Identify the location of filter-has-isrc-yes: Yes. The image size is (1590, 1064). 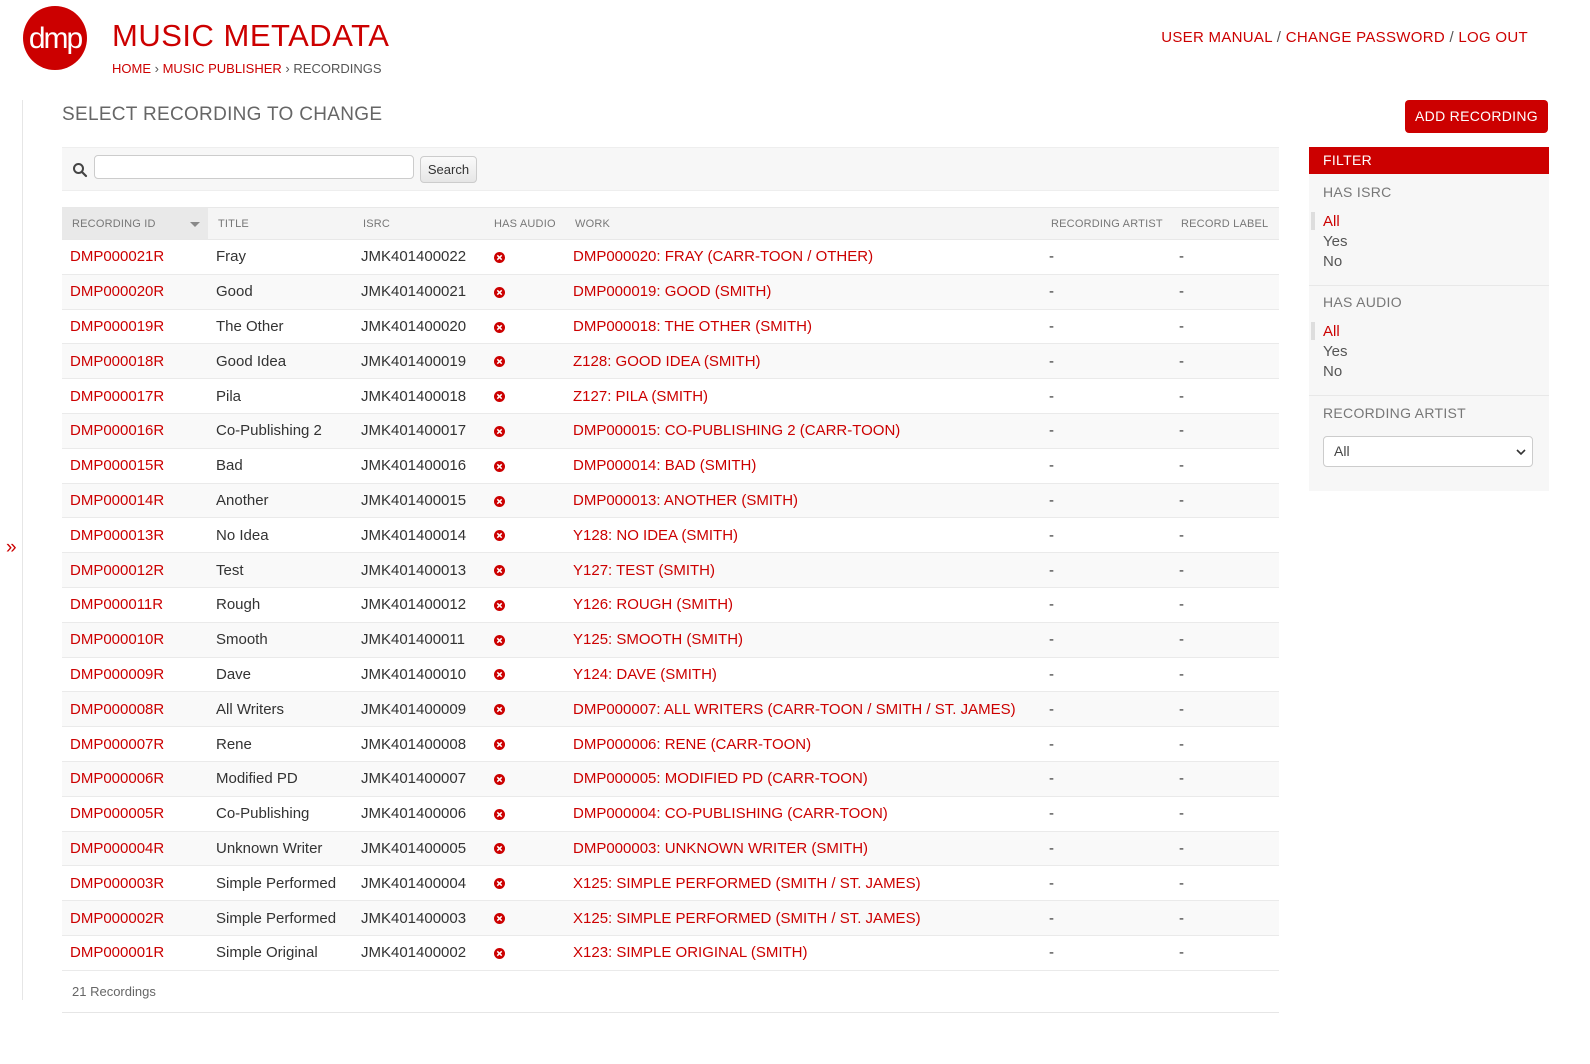
(1335, 241).